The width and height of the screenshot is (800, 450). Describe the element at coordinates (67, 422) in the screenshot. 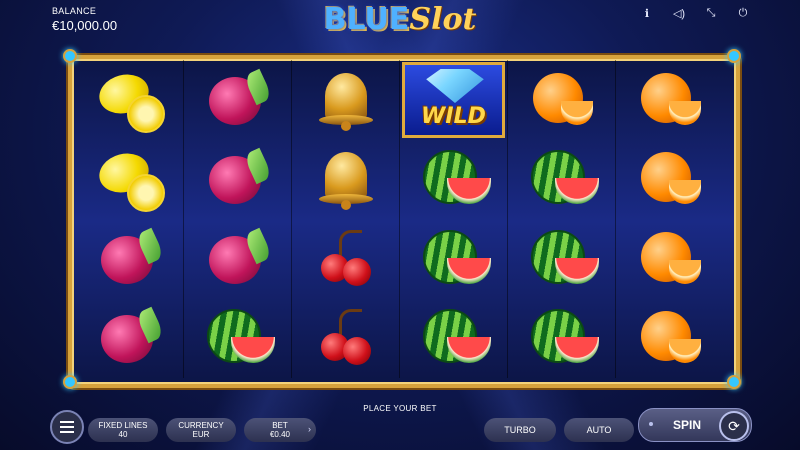

I see `hamburger-icon` at that location.